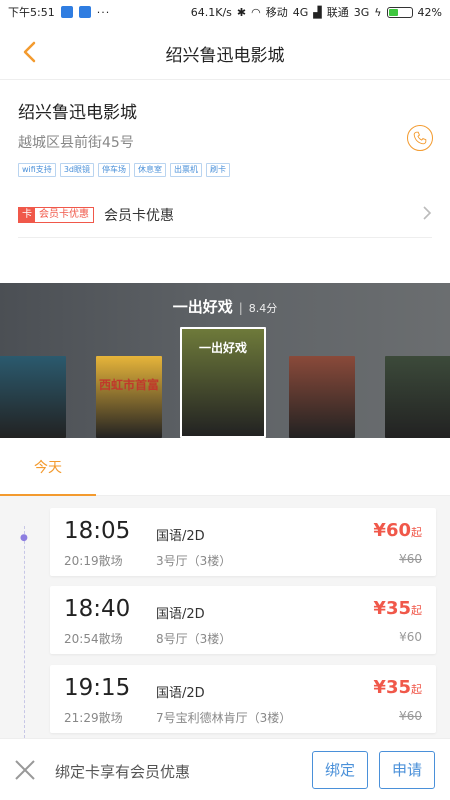 This screenshot has width=450, height=800. What do you see at coordinates (103, 12) in the screenshot?
I see `more-notifications-icon: ···` at bounding box center [103, 12].